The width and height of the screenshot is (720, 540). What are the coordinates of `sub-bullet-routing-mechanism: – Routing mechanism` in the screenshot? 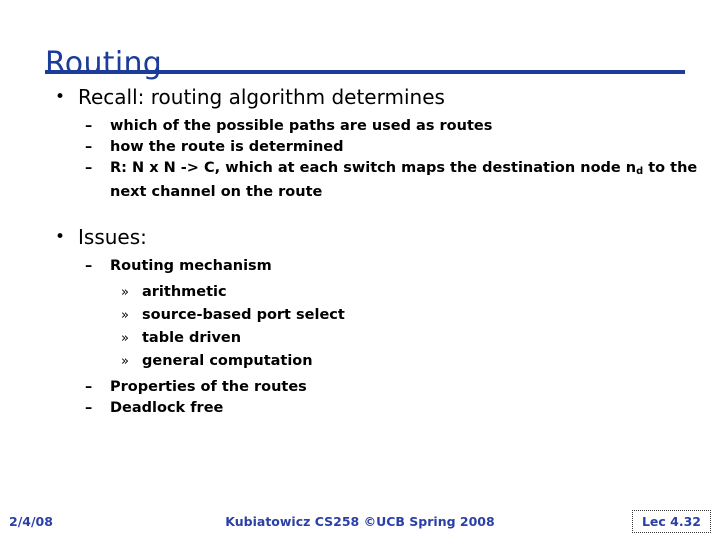 It's located at (360, 266).